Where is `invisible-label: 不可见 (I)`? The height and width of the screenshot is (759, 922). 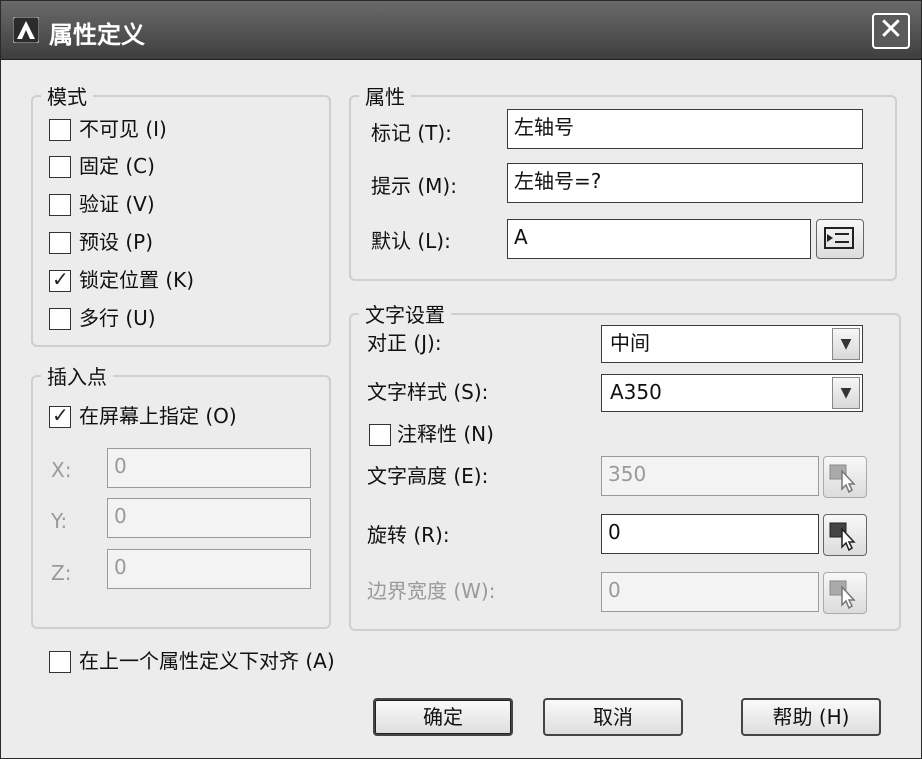
invisible-label: 不可见 (I) is located at coordinates (123, 129).